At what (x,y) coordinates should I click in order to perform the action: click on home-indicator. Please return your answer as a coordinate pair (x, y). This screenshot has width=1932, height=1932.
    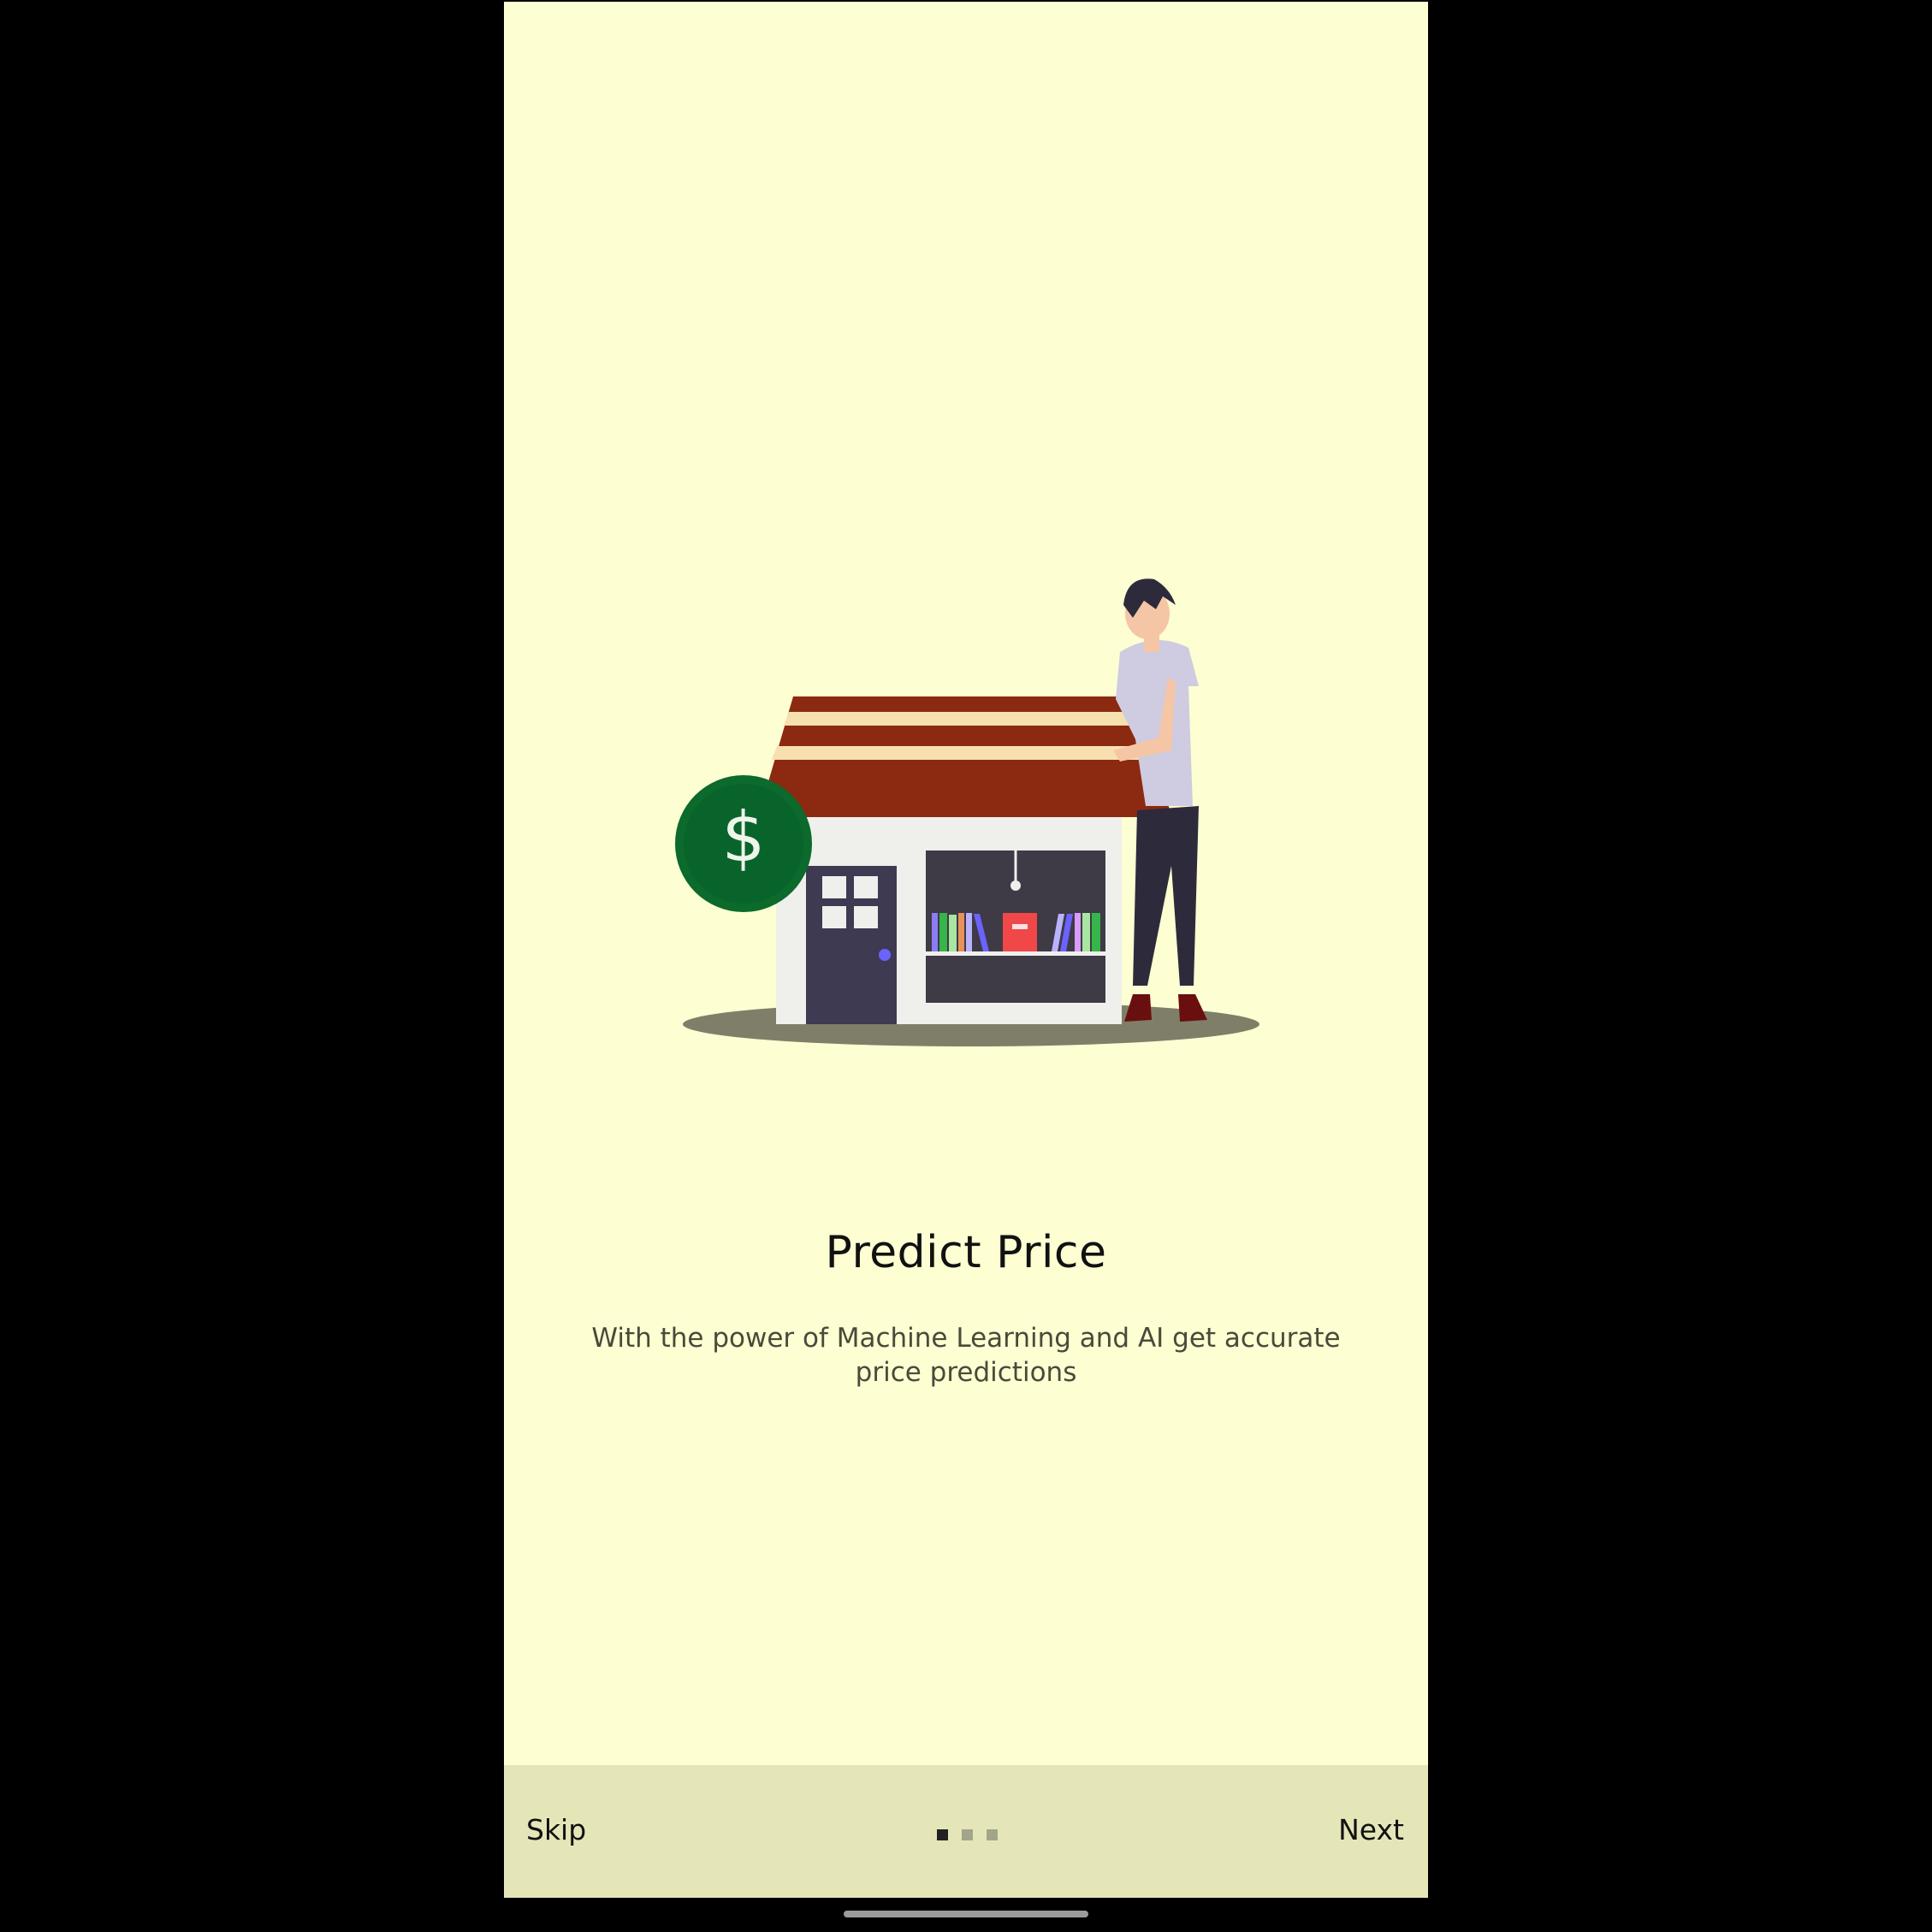
    Looking at the image, I should click on (966, 1914).